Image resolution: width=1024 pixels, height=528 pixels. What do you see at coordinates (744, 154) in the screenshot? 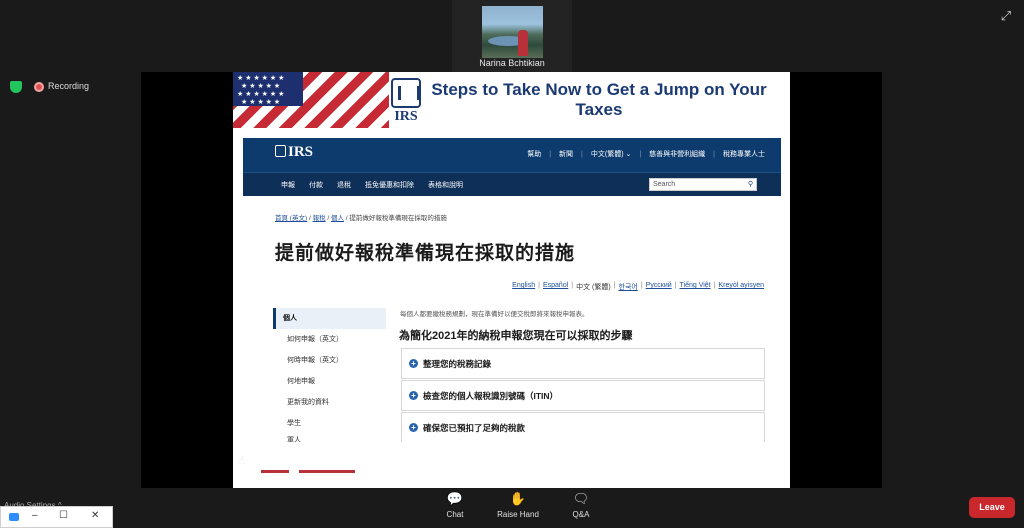
I see `tax-pros-link: 稅務專業人士` at bounding box center [744, 154].